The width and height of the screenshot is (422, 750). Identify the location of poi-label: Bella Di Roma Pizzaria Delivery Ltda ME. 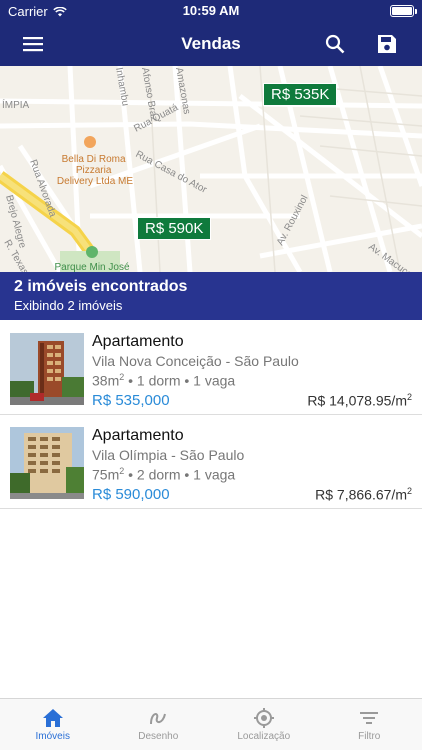
(95, 170).